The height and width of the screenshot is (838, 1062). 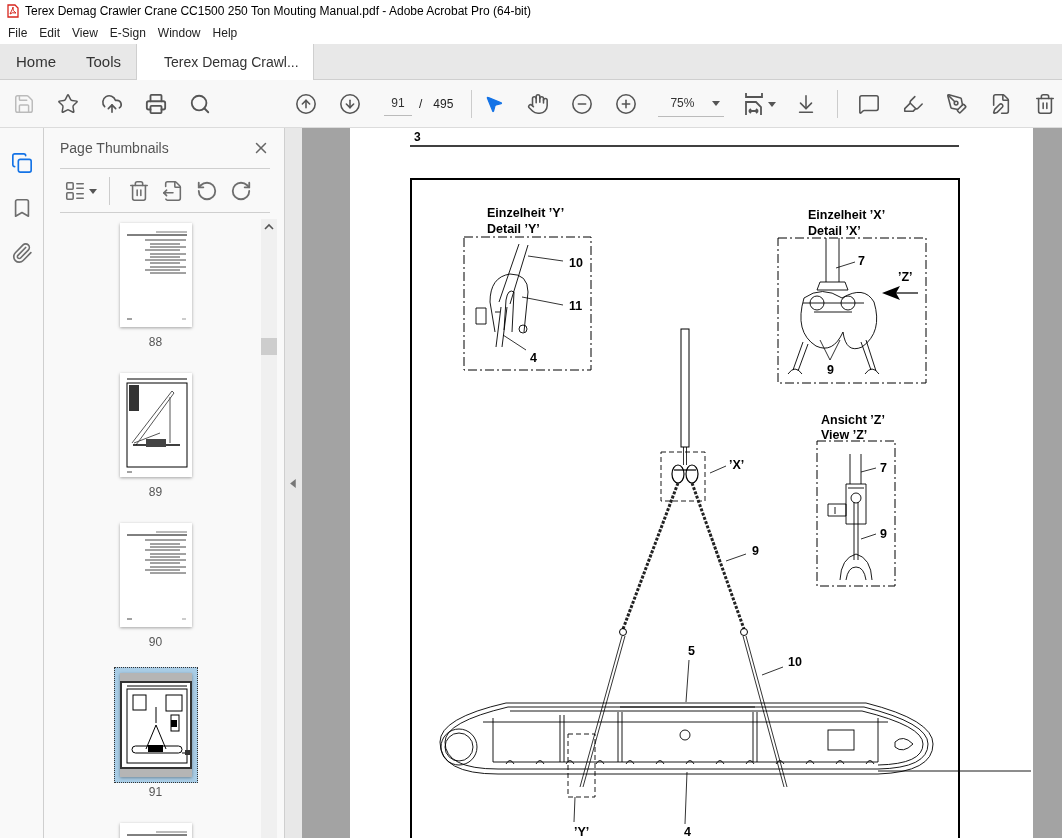 I want to click on zoom-field: 75%, so click(x=691, y=103).